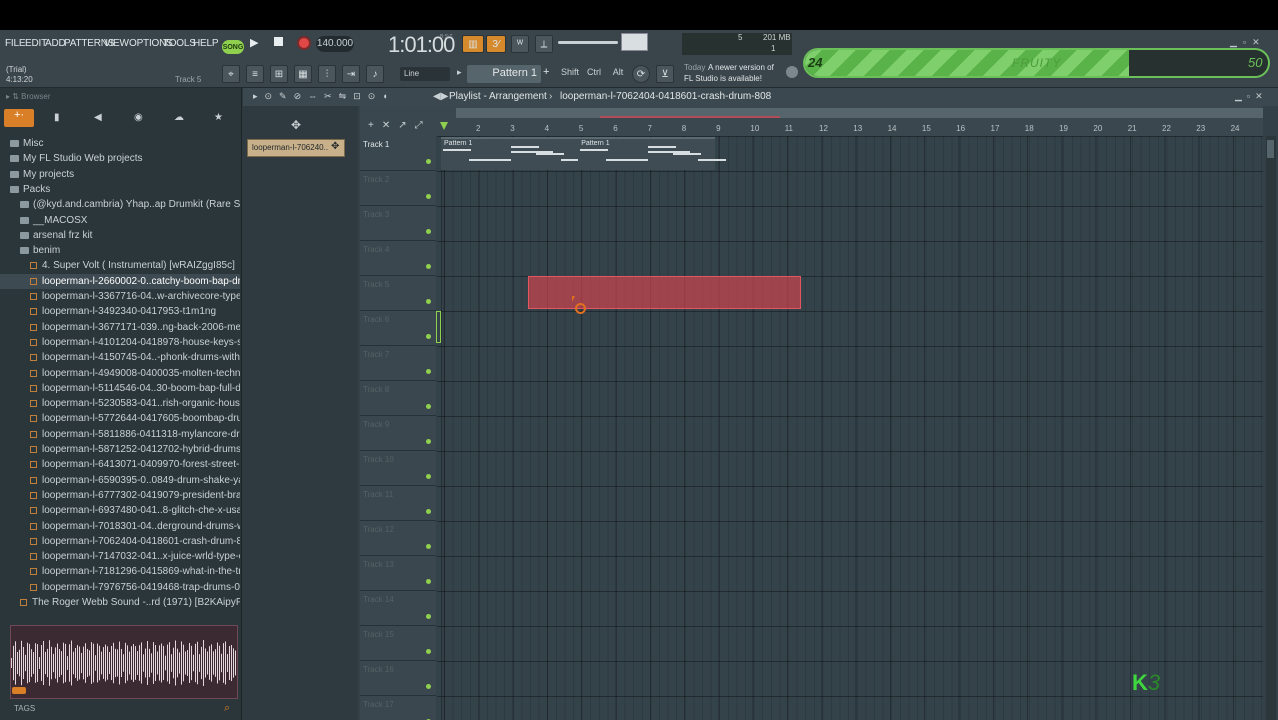 This screenshot has width=1278, height=720. I want to click on track-selector, so click(438, 327).